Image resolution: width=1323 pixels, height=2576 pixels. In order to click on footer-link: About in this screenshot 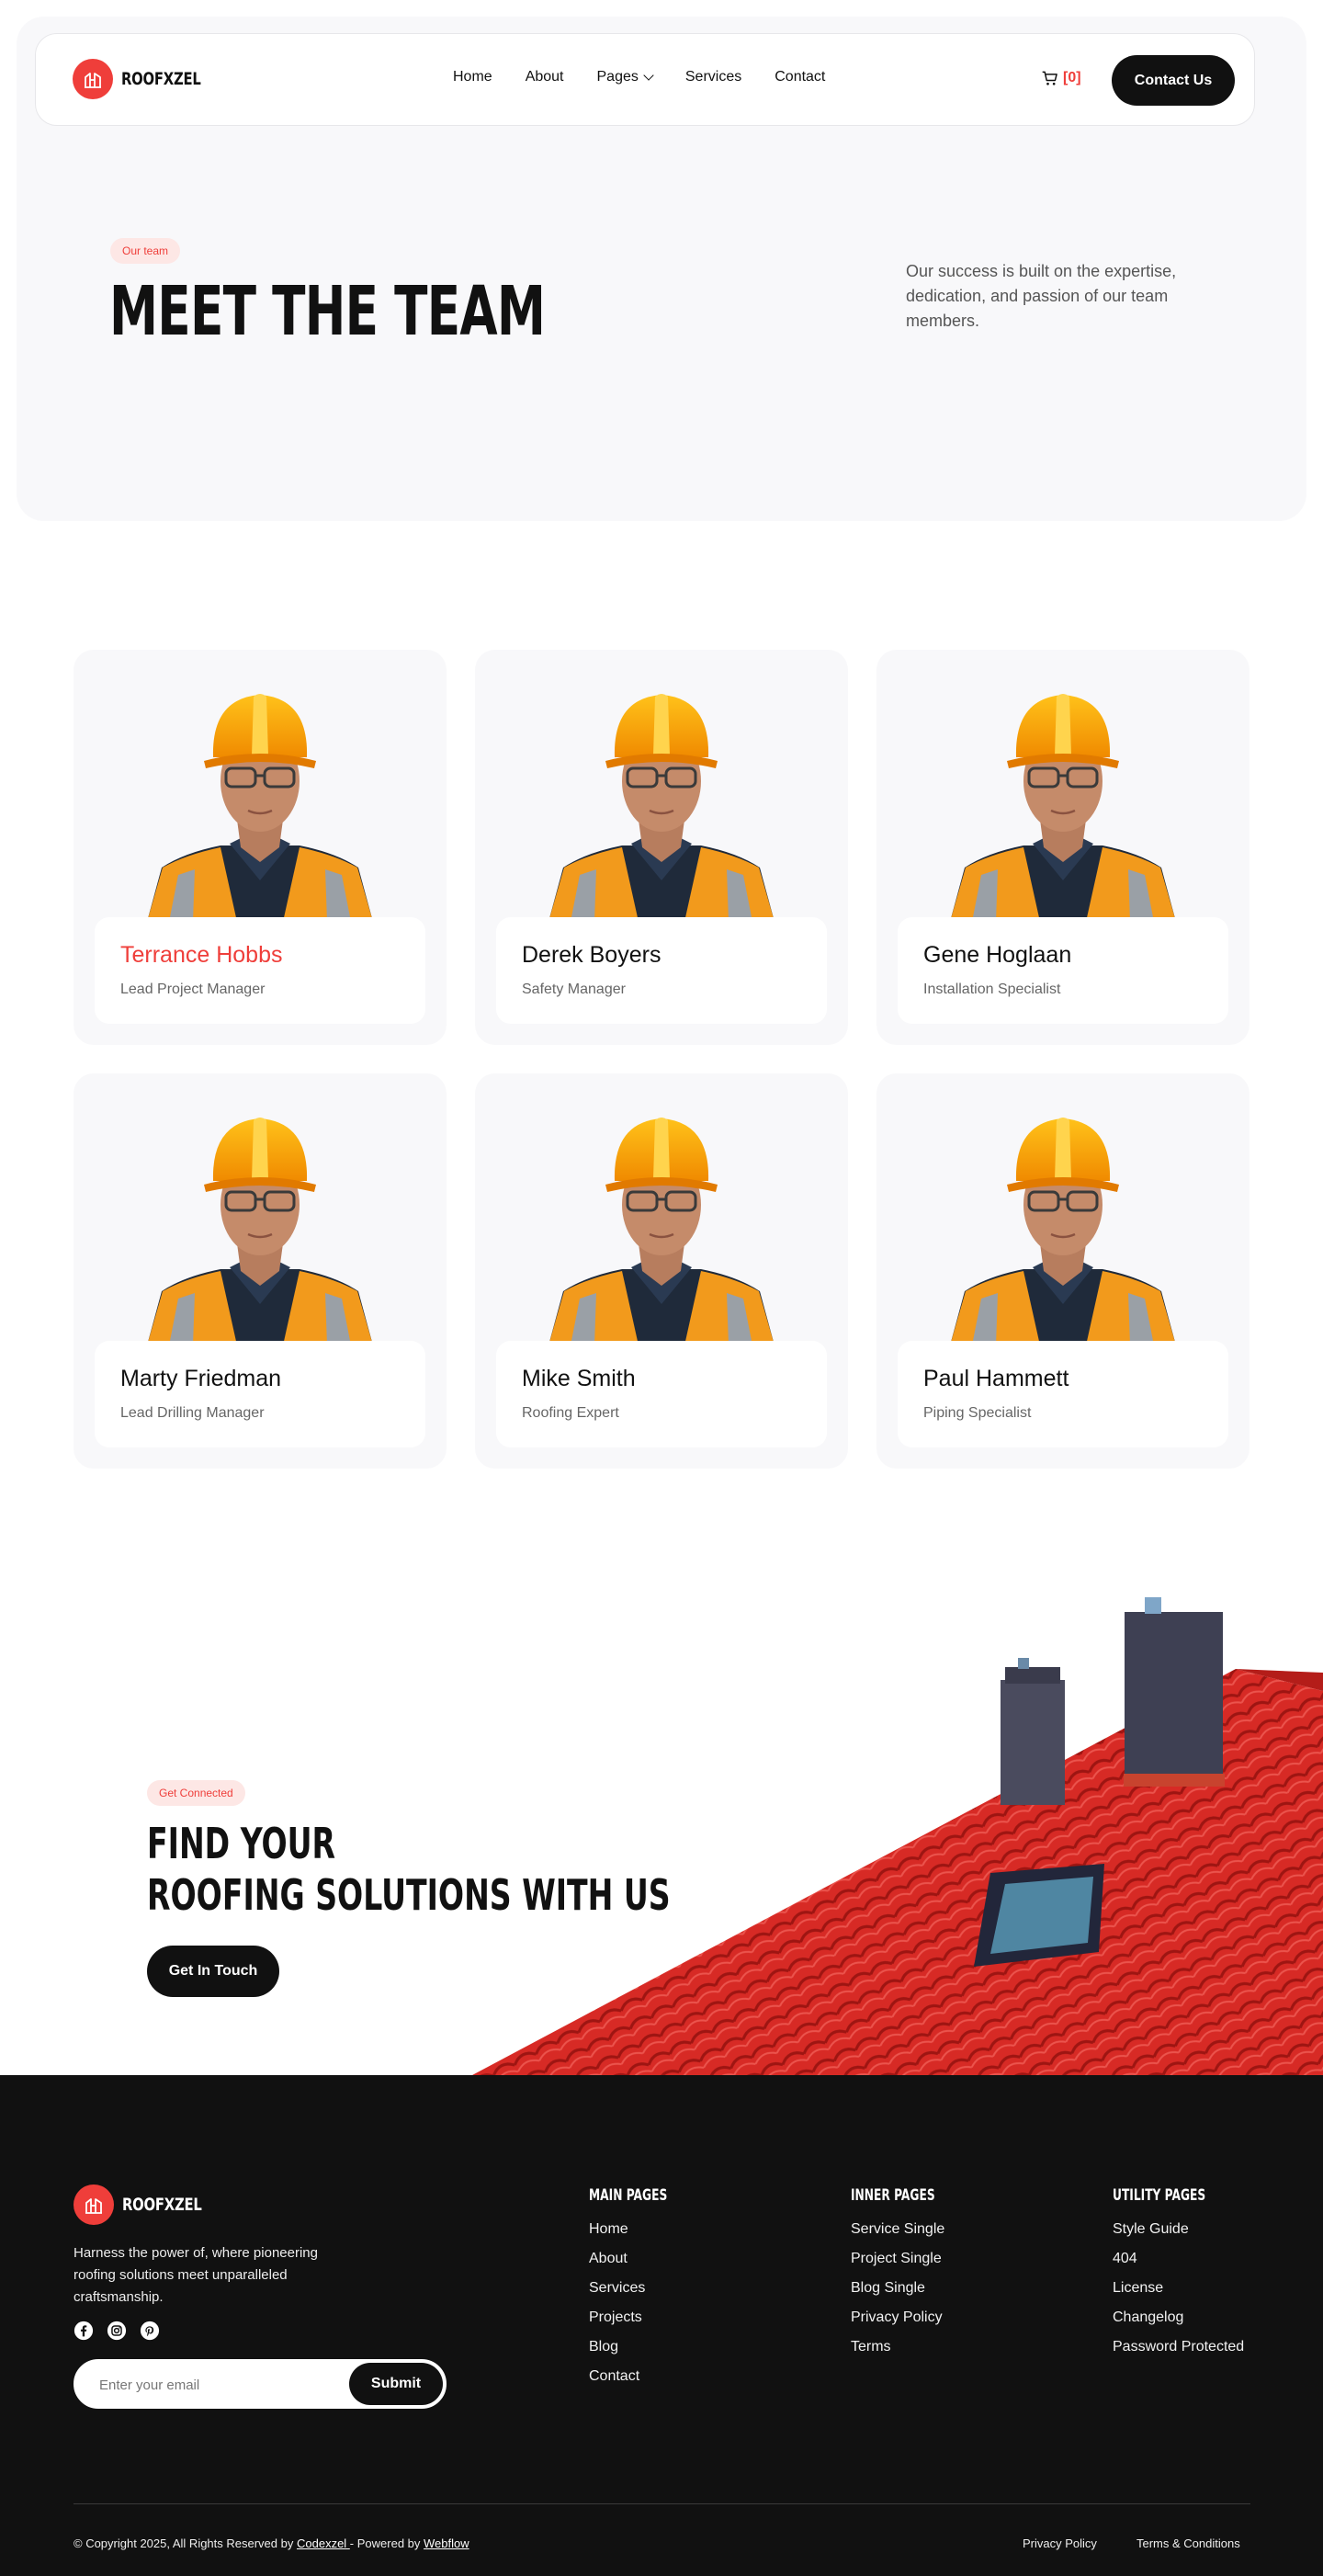, I will do `click(643, 2266)`.